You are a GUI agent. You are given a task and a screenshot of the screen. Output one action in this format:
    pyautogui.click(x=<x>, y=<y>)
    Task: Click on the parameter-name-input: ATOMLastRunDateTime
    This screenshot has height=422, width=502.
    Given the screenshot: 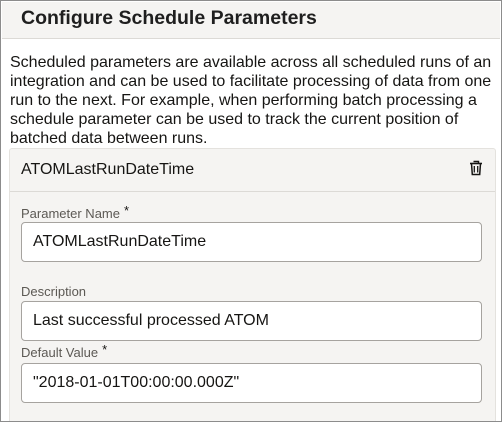 What is the action you would take?
    pyautogui.click(x=251, y=242)
    